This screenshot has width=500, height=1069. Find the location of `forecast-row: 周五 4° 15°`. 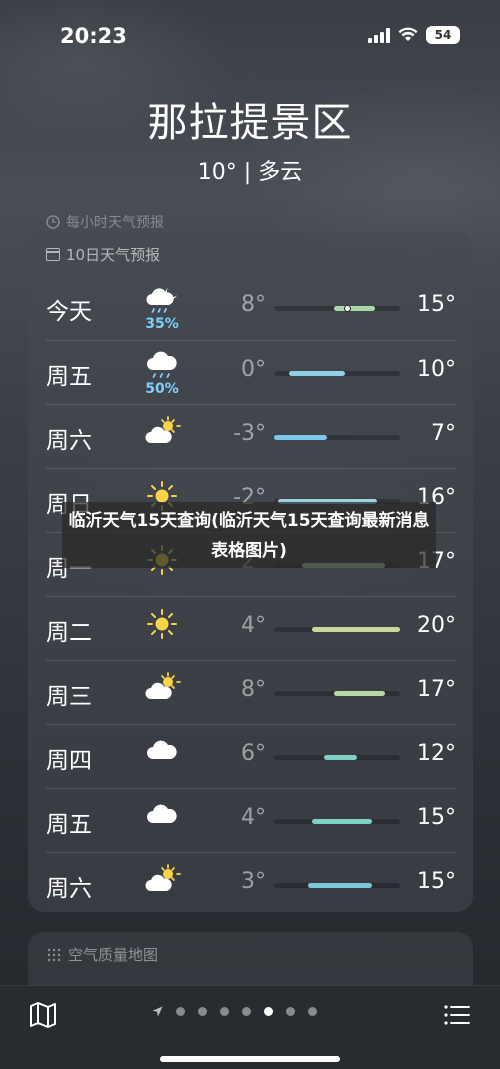

forecast-row: 周五 4° 15° is located at coordinates (251, 820).